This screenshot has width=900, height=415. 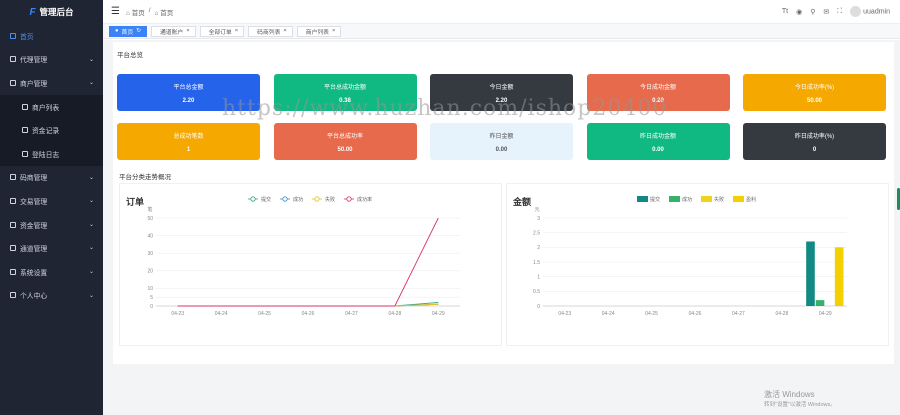 What do you see at coordinates (538, 219) in the screenshot?
I see `y-tick-label: 3` at bounding box center [538, 219].